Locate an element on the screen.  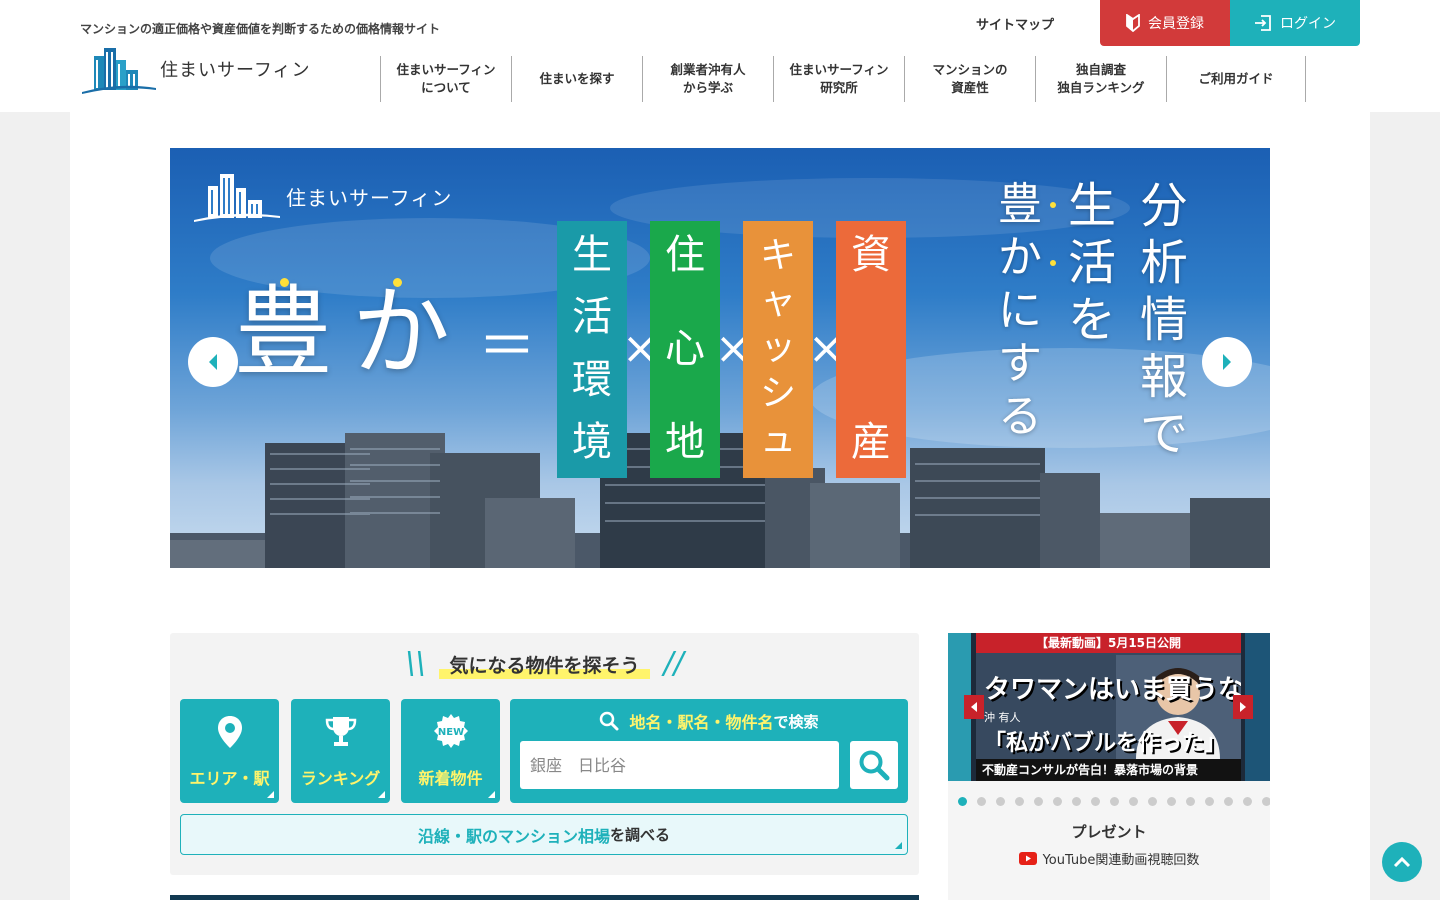
pillar-cash: キャッシュ is located at coordinates (778, 349).